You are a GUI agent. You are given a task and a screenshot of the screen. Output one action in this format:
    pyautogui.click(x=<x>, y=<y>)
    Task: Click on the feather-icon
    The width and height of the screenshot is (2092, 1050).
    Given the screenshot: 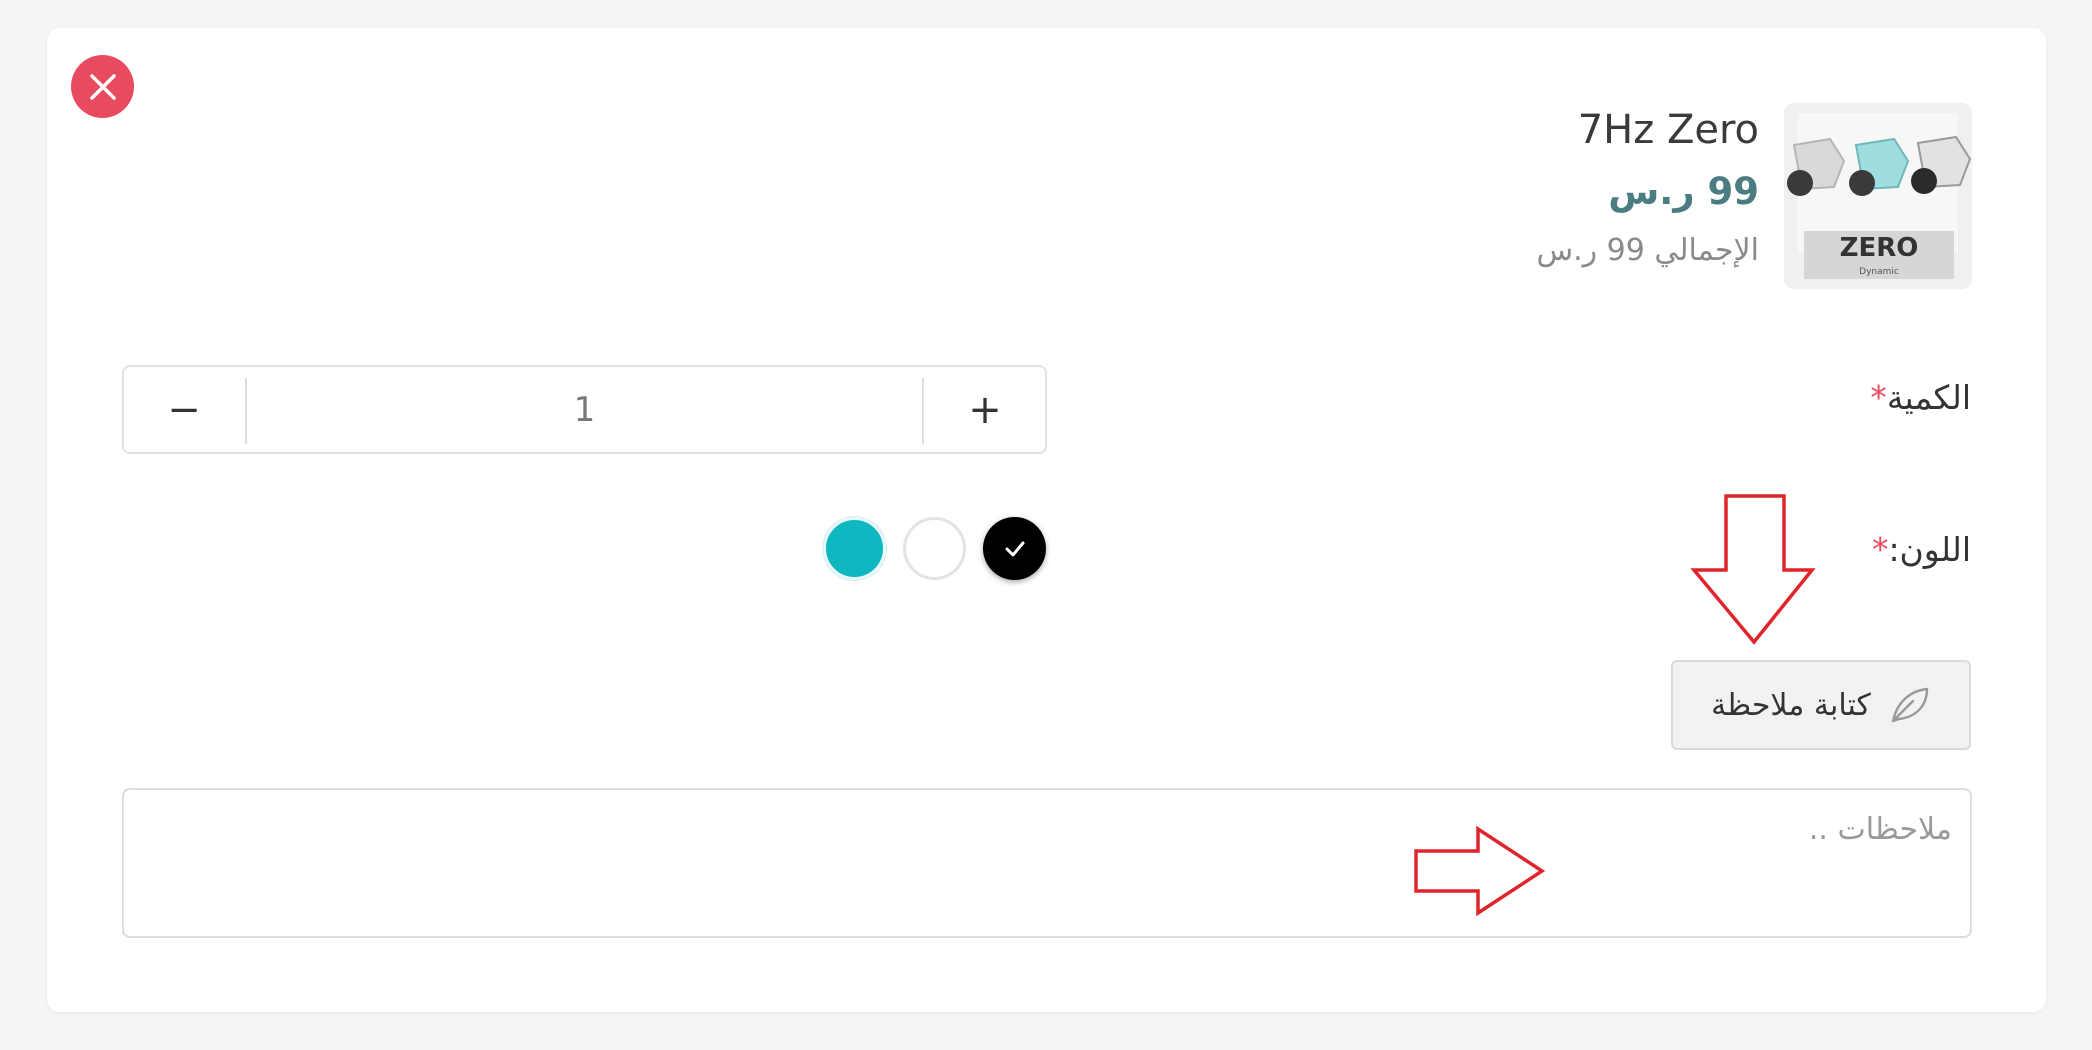 What is the action you would take?
    pyautogui.click(x=1910, y=705)
    